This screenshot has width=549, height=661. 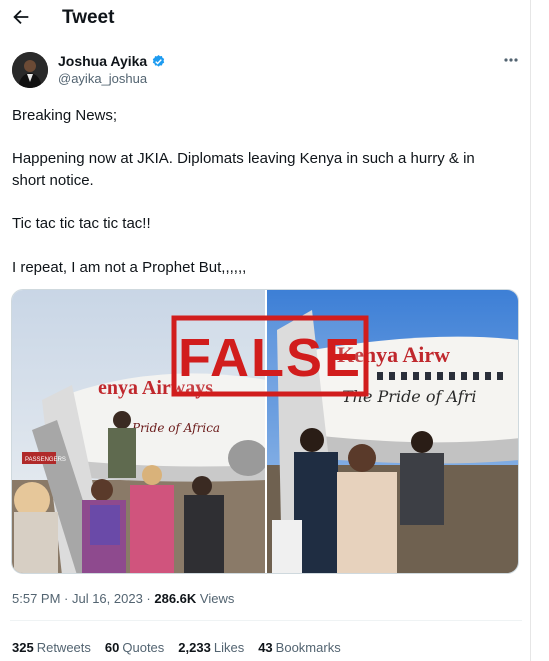 What do you see at coordinates (194, 647) in the screenshot?
I see `likes-count: 2,233` at bounding box center [194, 647].